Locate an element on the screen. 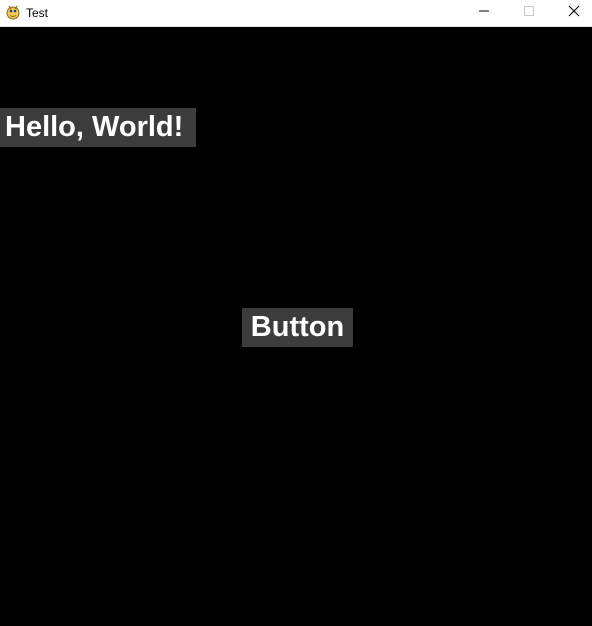  main-button: Button is located at coordinates (297, 327).